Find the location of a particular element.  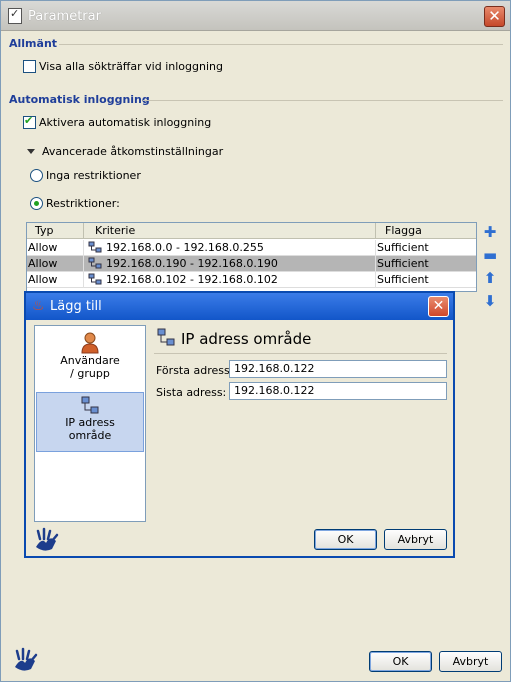

list-item-ip-range: IP adress område is located at coordinates (90, 422).